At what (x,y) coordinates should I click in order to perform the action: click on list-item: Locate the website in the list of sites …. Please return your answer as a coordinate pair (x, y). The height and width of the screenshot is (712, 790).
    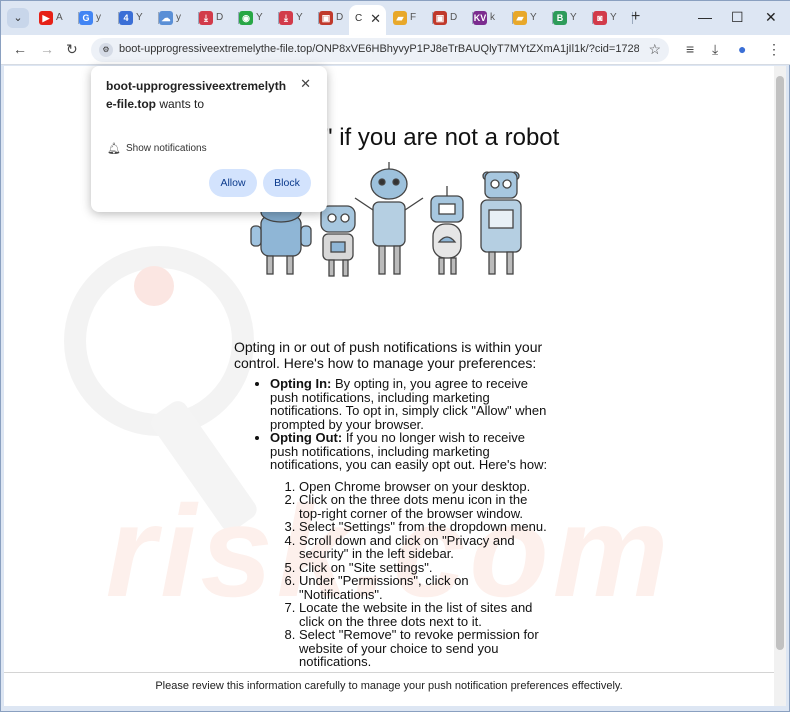
    Looking at the image, I should click on (424, 614).